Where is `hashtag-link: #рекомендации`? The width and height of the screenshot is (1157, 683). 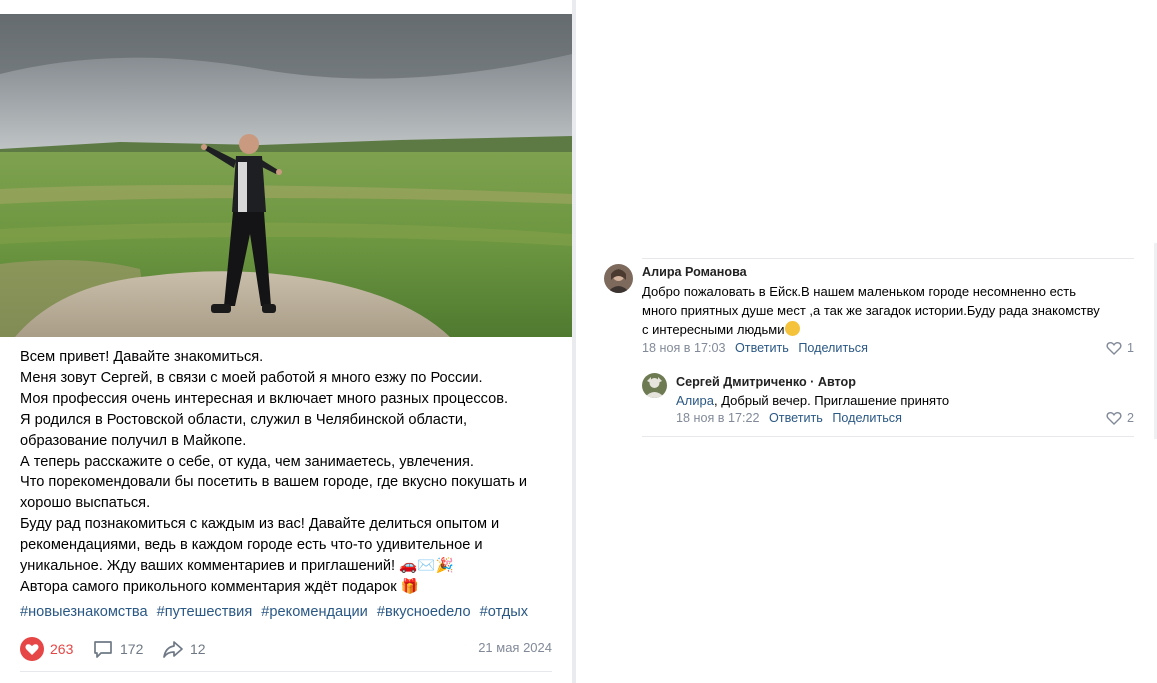 hashtag-link: #рекомендации is located at coordinates (314, 612).